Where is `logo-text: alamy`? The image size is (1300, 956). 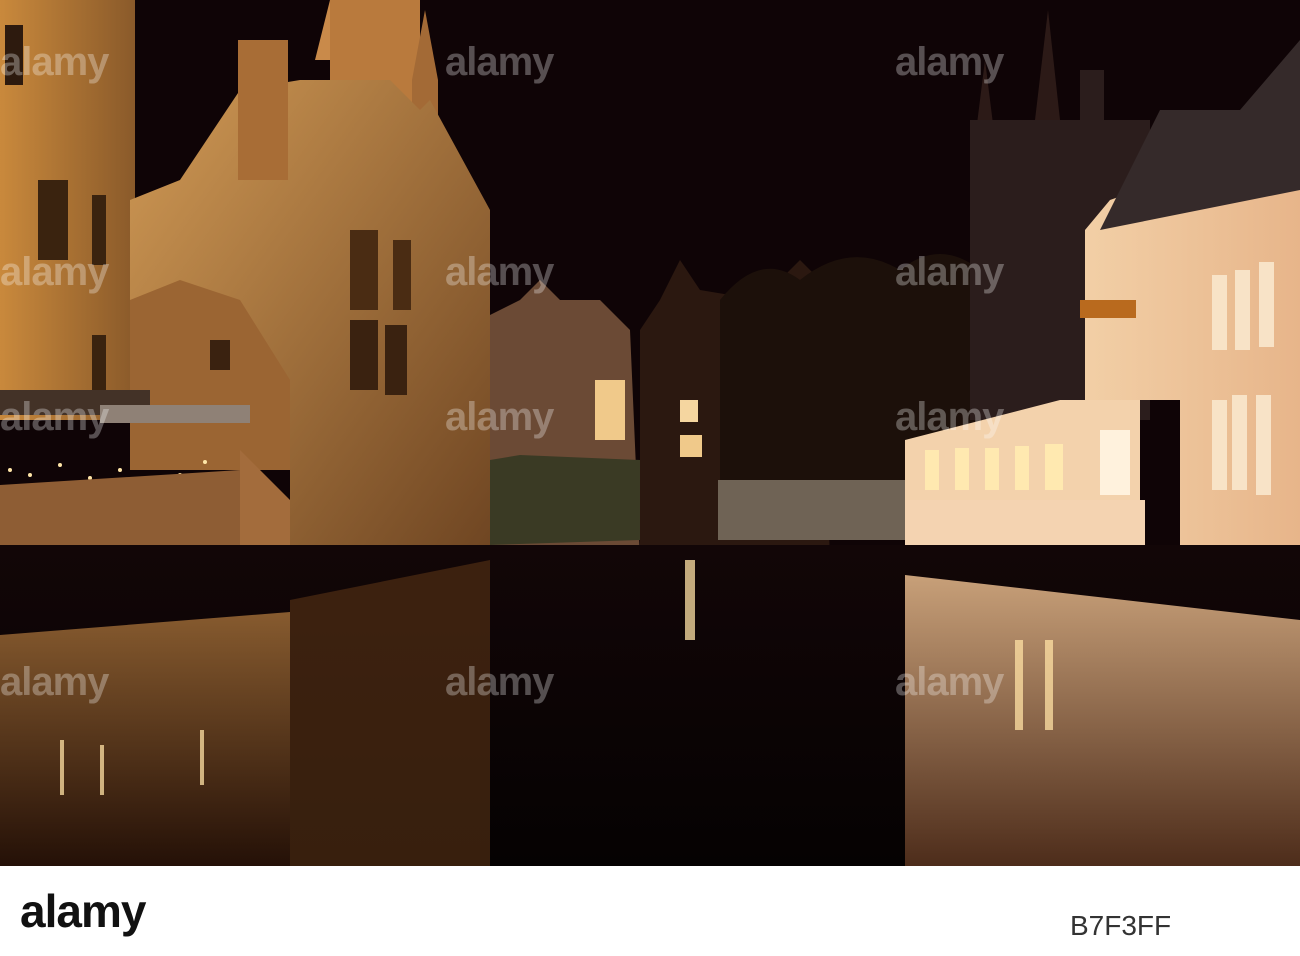
logo-text: alamy is located at coordinates (83, 911).